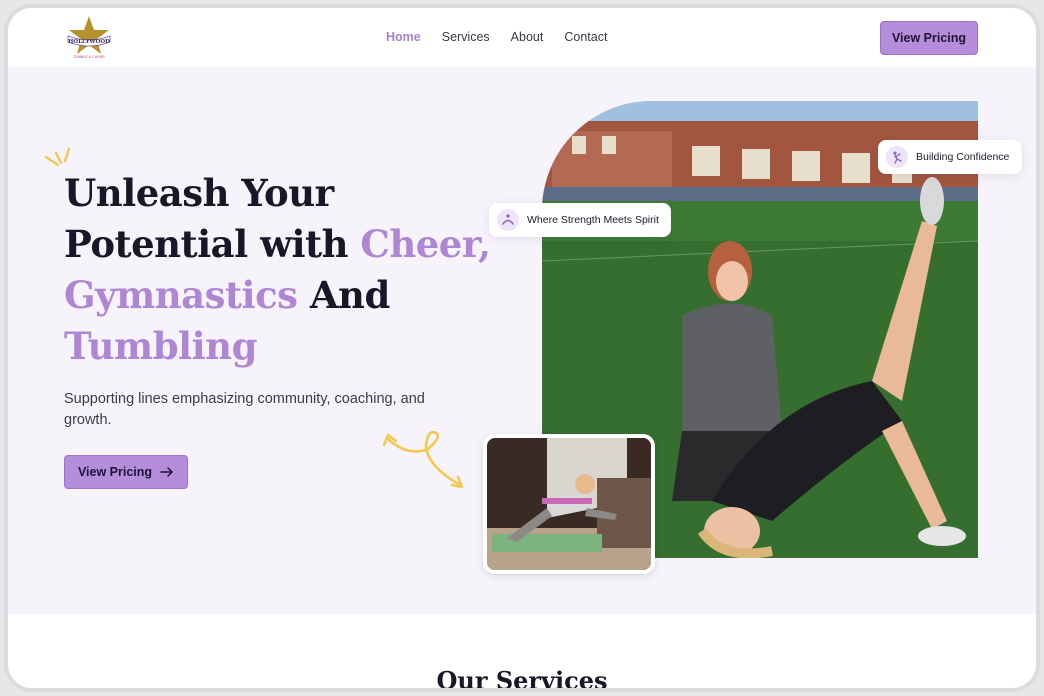 The height and width of the screenshot is (696, 1044). What do you see at coordinates (593, 220) in the screenshot?
I see `badge-strength-label: Where Strength Meets Spirit` at bounding box center [593, 220].